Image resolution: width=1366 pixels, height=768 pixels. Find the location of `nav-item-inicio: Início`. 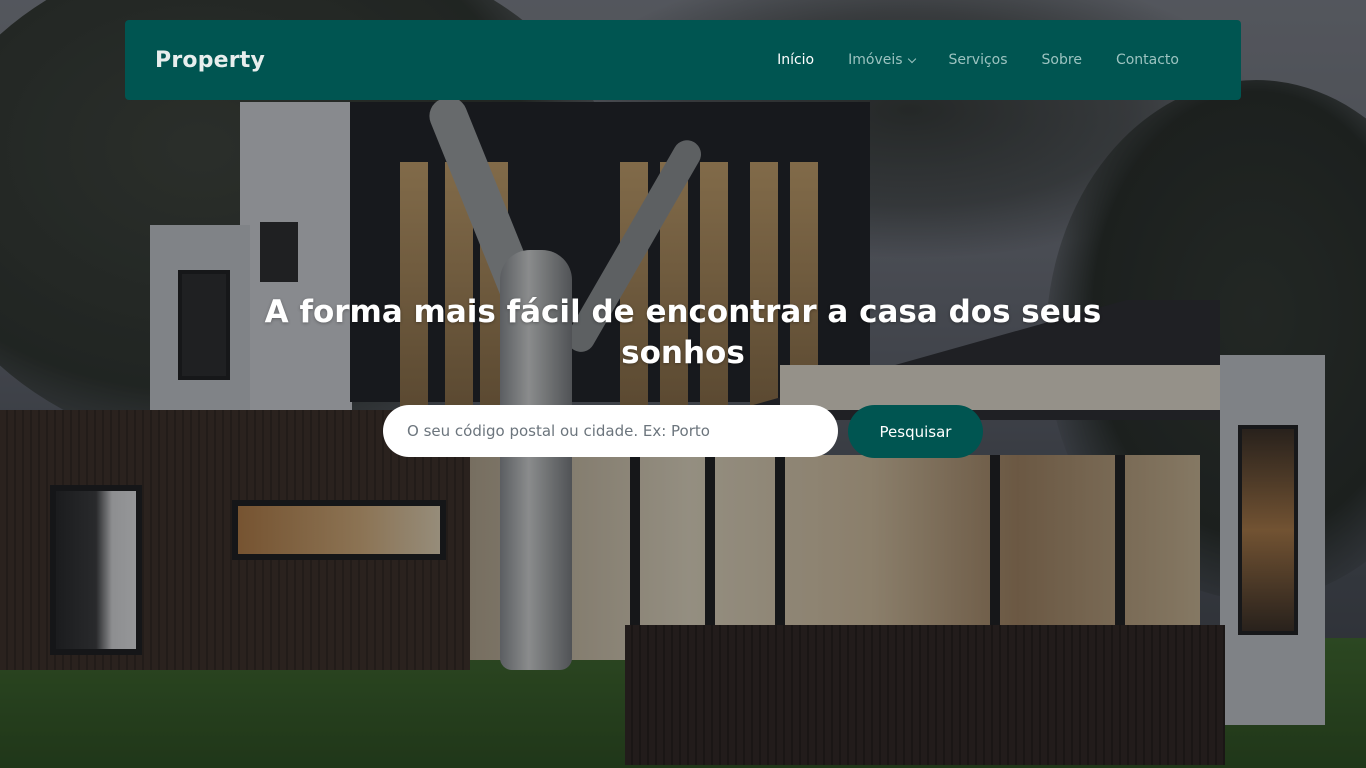

nav-item-inicio: Início is located at coordinates (795, 60).